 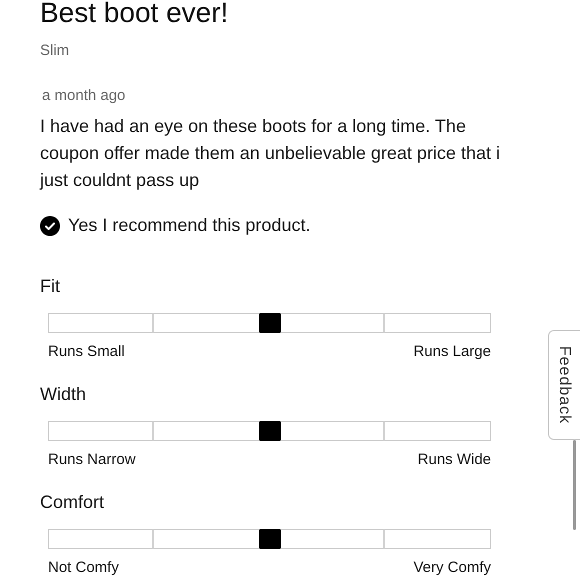 I want to click on recommend-label: Yes I recommend this product., so click(x=189, y=225).